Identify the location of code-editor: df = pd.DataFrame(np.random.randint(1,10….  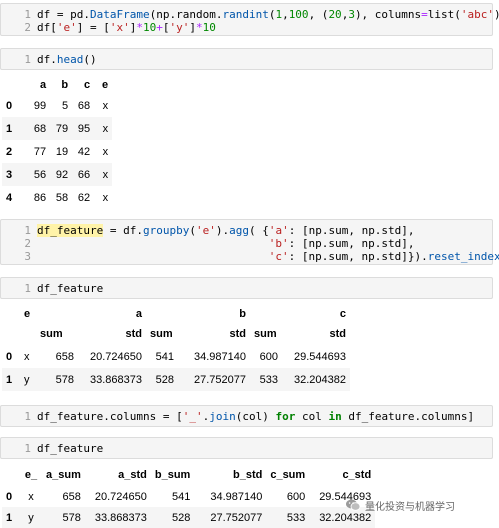
(268, 21).